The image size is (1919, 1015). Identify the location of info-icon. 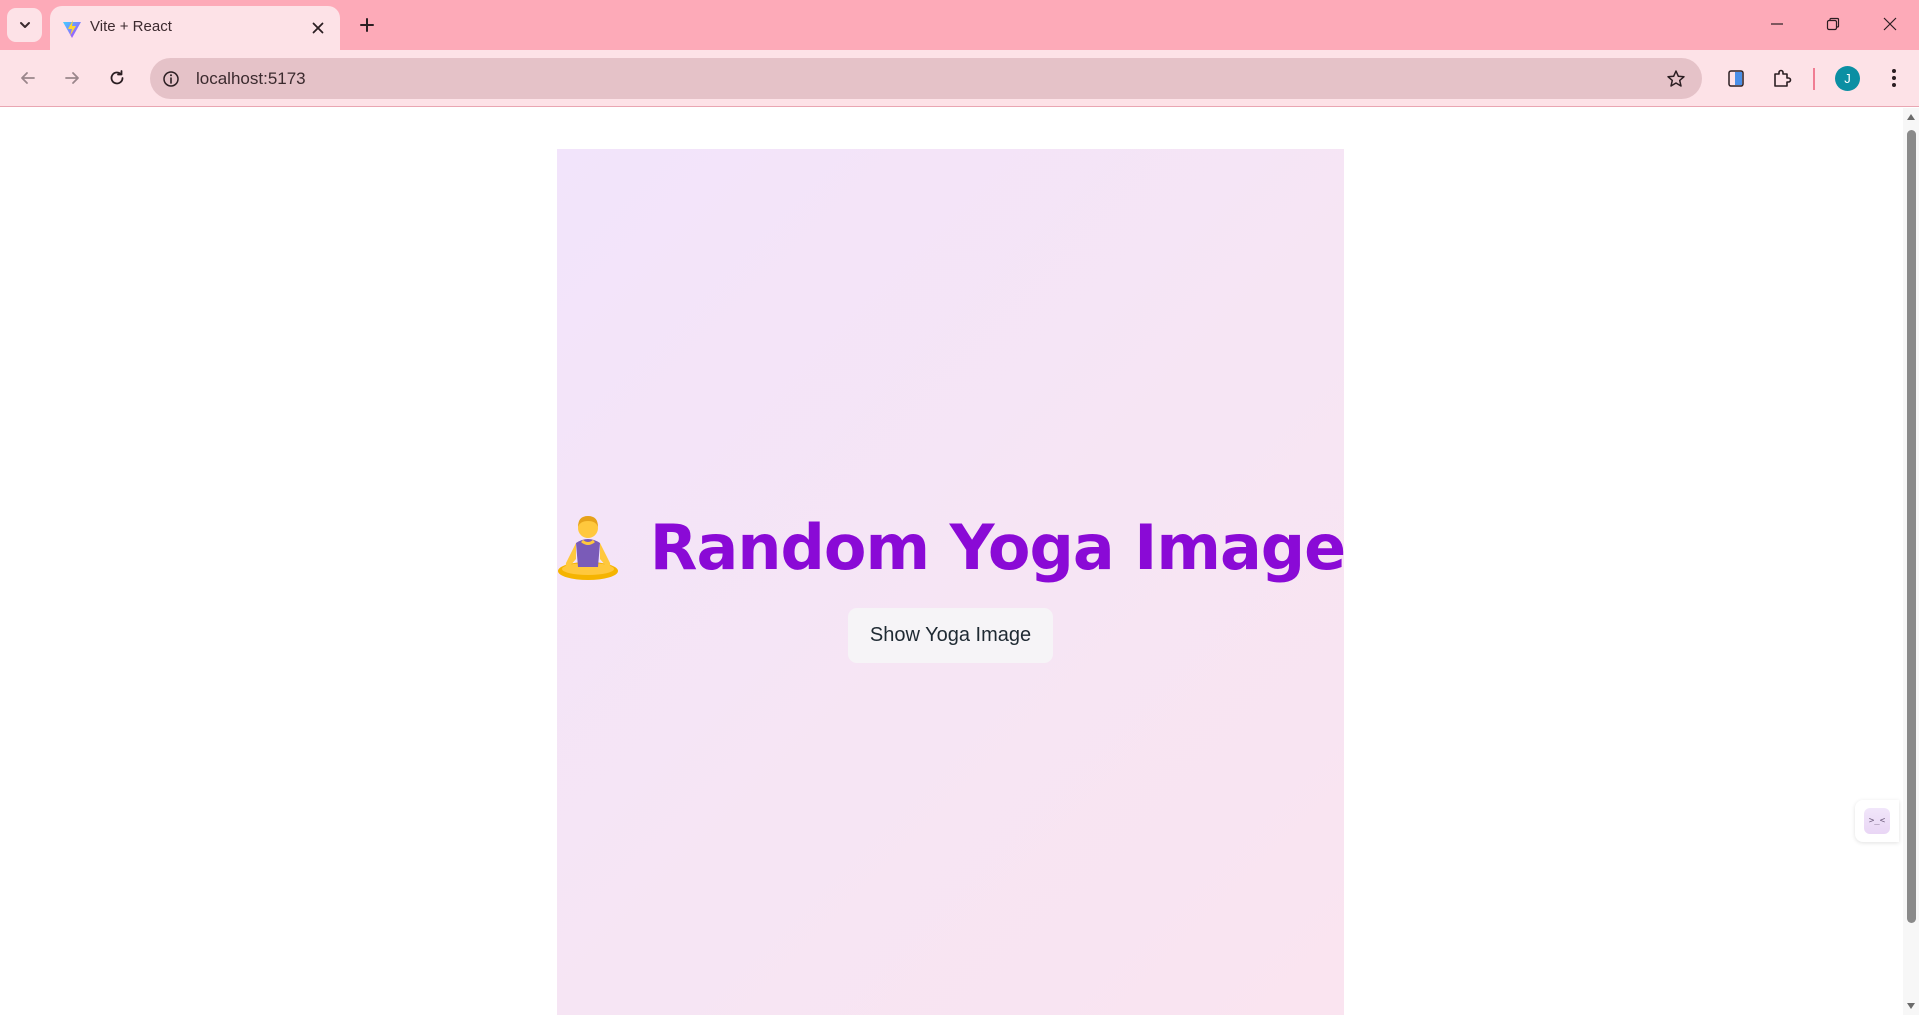
(171, 79).